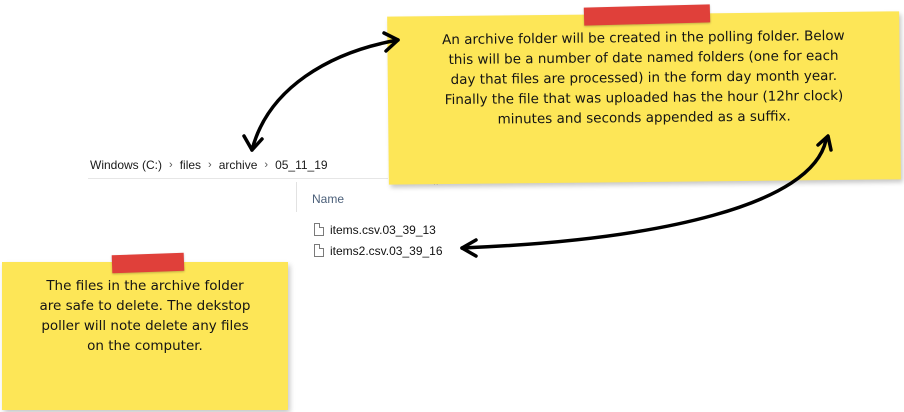 This screenshot has height=412, width=904. Describe the element at coordinates (644, 194) in the screenshot. I see `arrow-to-suffix-file` at that location.